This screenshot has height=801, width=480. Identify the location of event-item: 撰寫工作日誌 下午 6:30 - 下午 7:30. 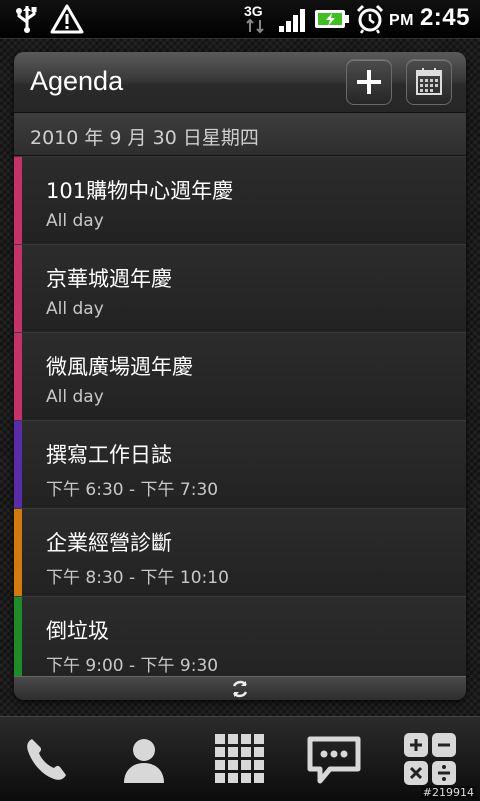
(240, 464).